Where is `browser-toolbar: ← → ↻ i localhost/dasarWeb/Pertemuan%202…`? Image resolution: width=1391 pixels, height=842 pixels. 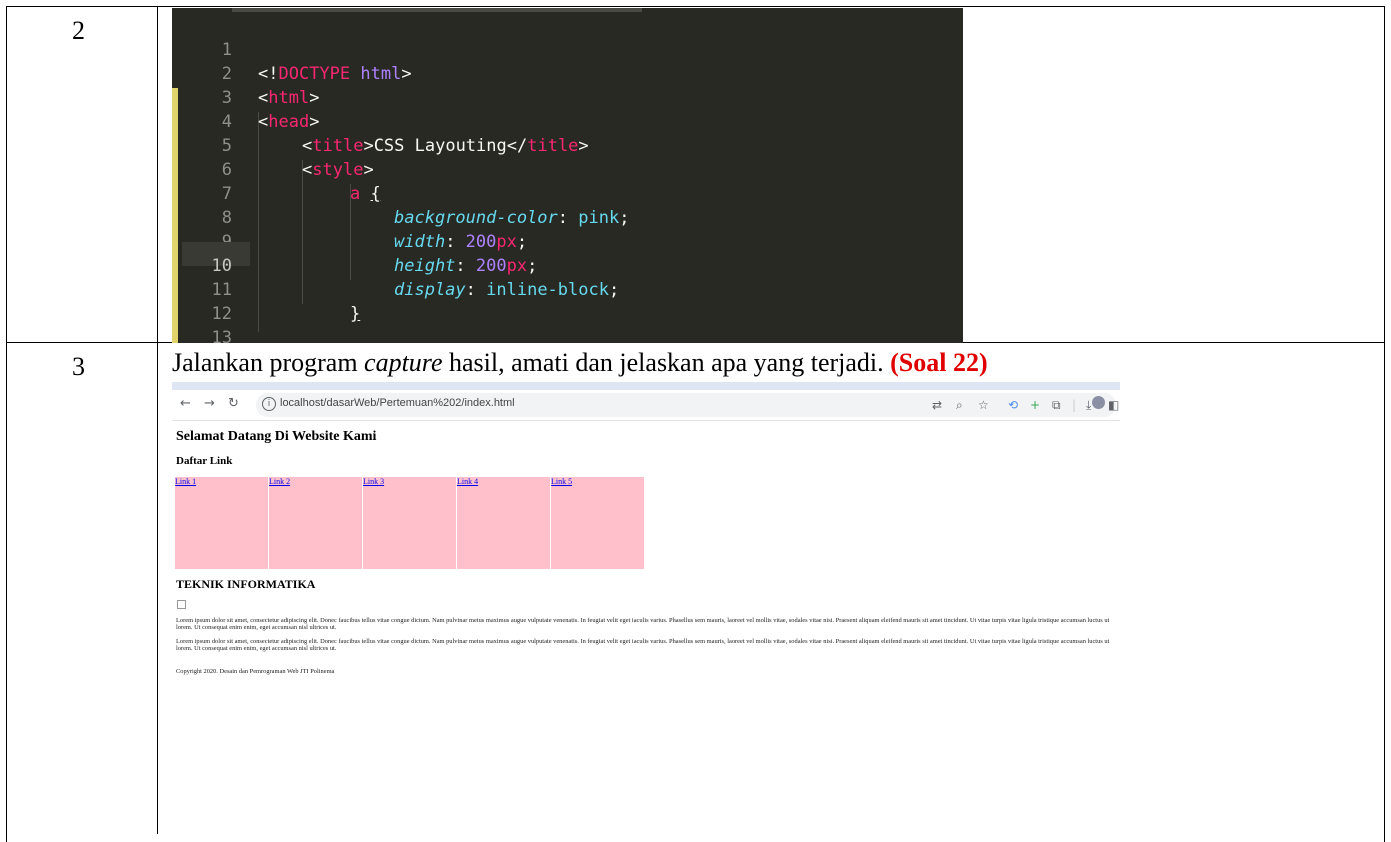
browser-toolbar: ← → ↻ i localhost/dasarWeb/Pertemuan%202… is located at coordinates (646, 405).